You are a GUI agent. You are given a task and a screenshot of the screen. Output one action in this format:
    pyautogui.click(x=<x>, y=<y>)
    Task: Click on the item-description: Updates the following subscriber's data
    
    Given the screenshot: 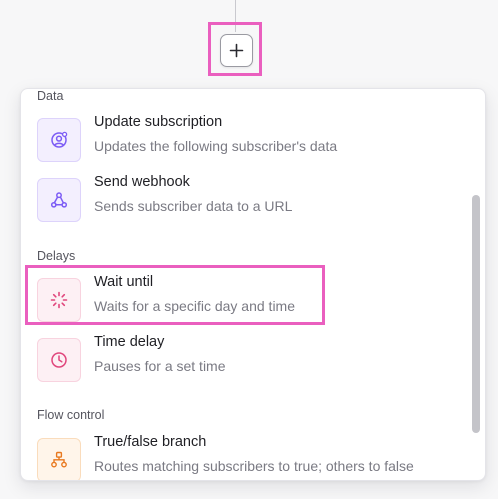 What is the action you would take?
    pyautogui.click(x=216, y=146)
    